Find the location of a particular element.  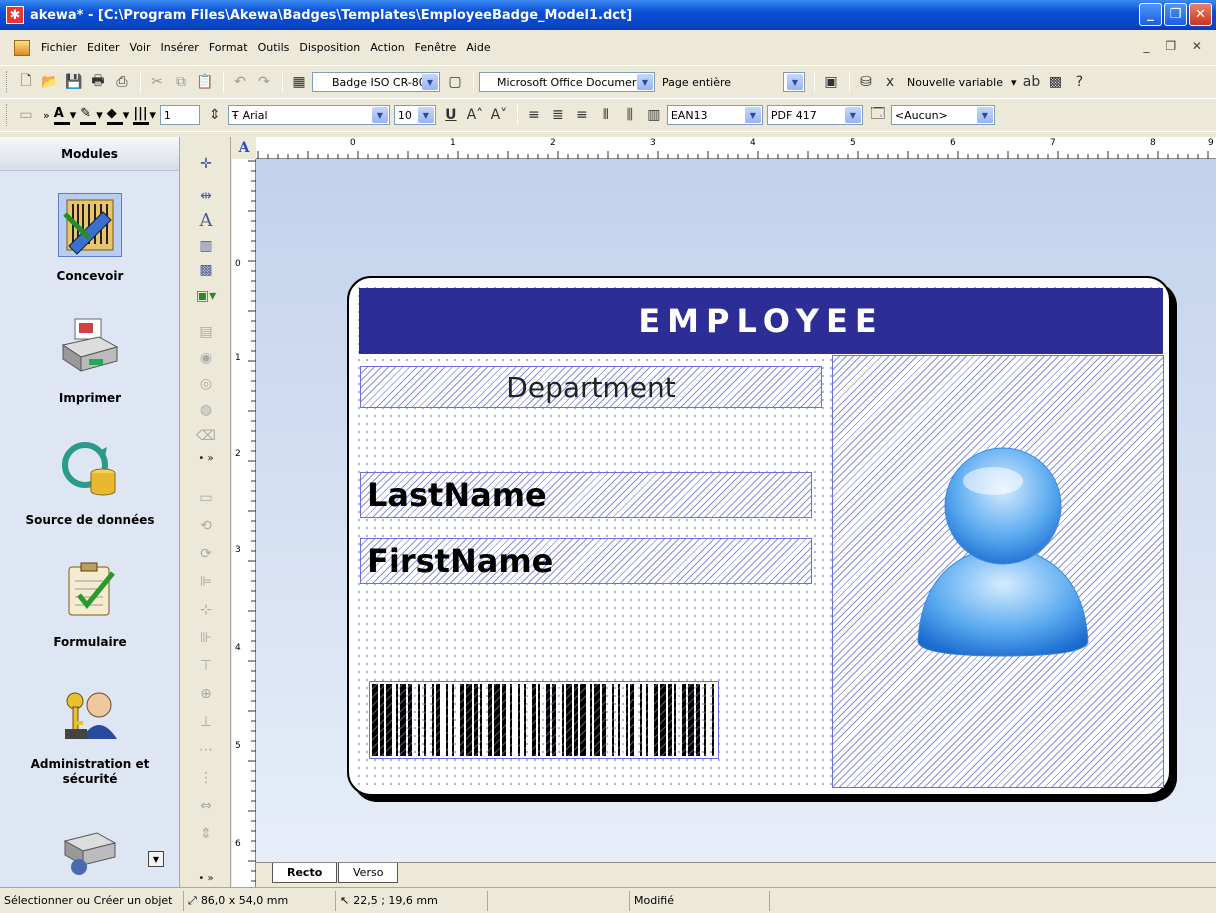

contactless-tool-icon: ◎ is located at coordinates (206, 384).